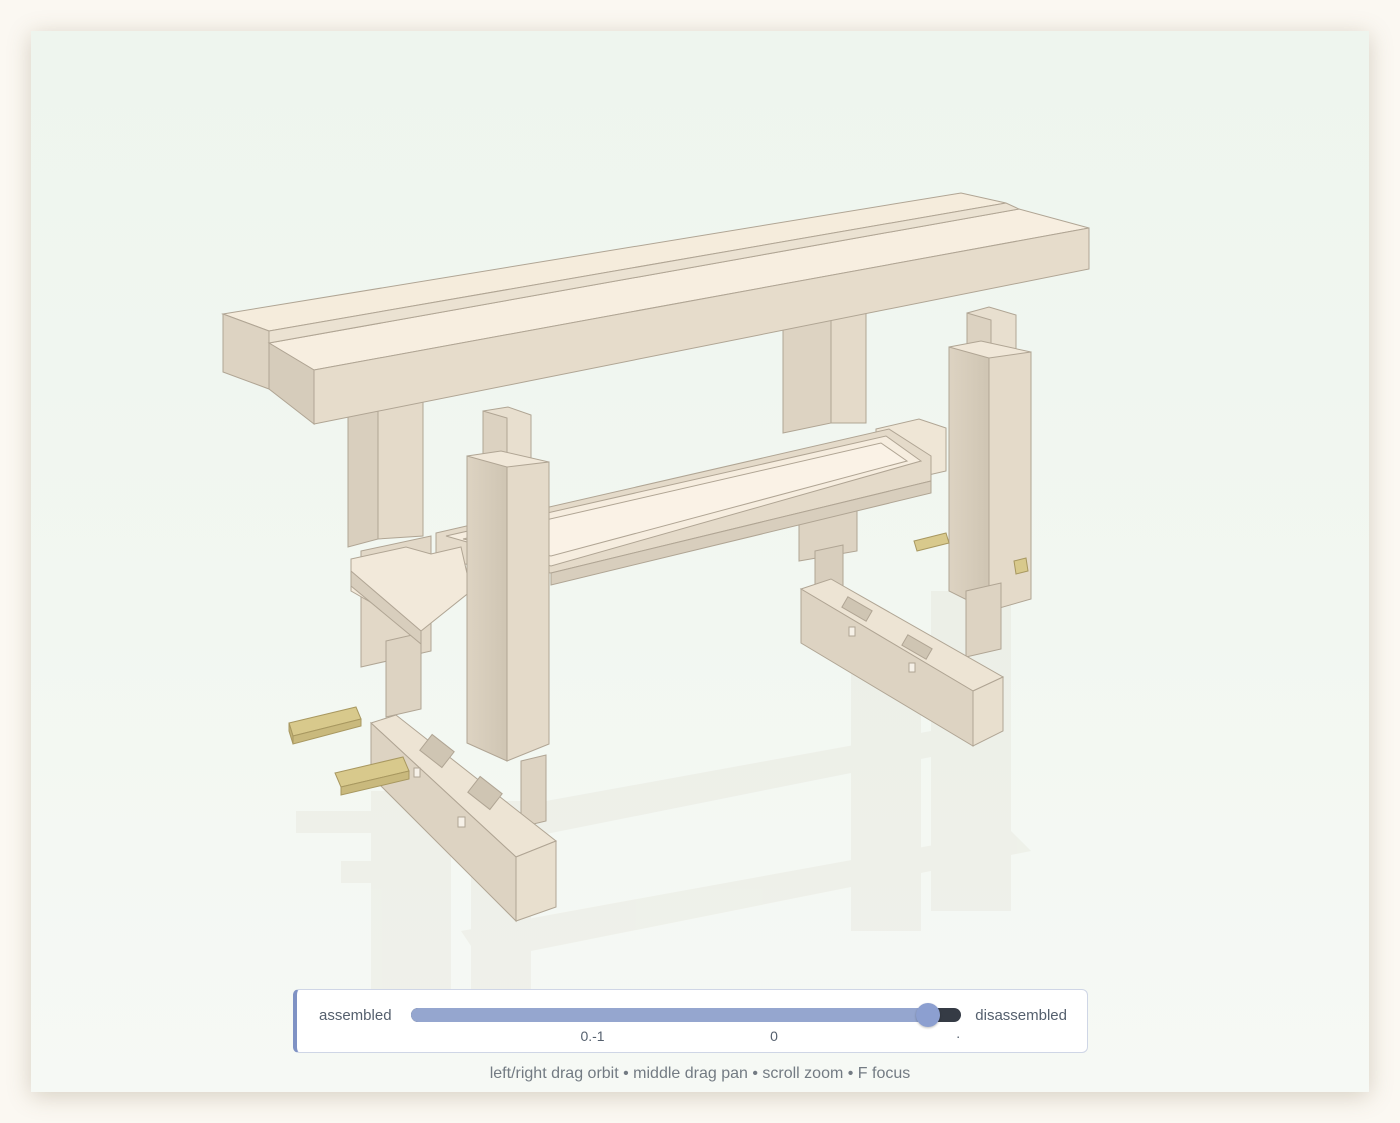  Describe the element at coordinates (355, 1015) in the screenshot. I see `assembled-label: assembled` at that location.